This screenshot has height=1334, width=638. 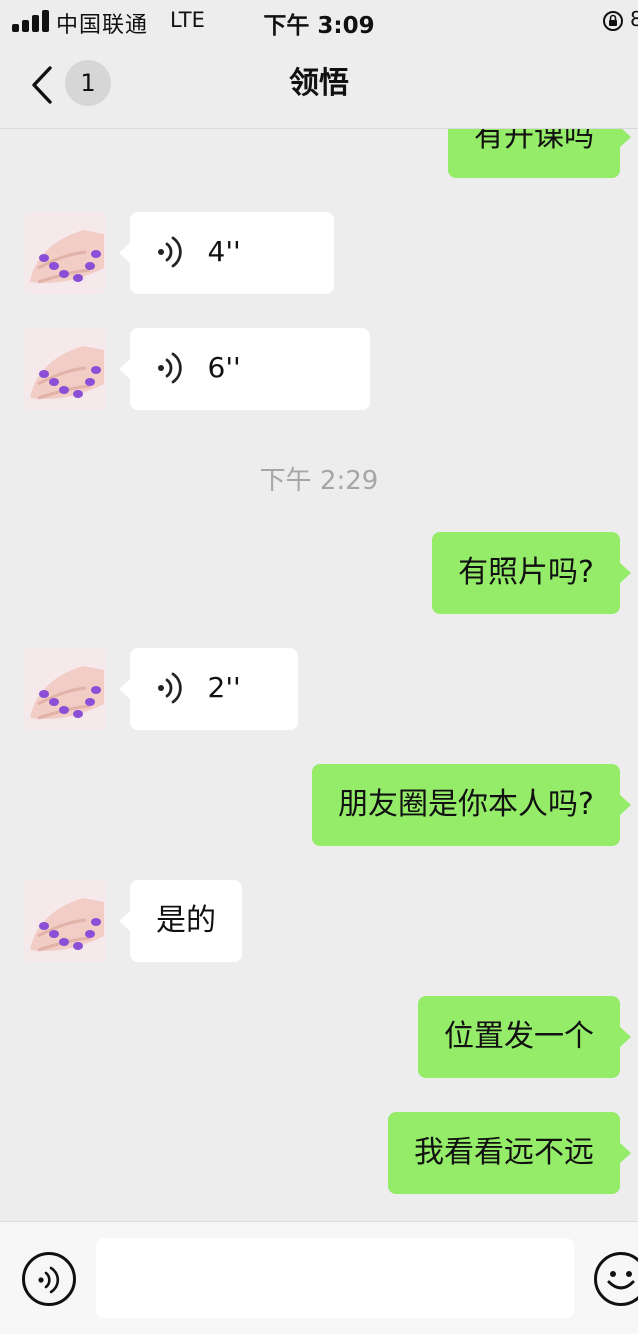 What do you see at coordinates (319, 921) in the screenshot?
I see `message-incoming: 是的` at bounding box center [319, 921].